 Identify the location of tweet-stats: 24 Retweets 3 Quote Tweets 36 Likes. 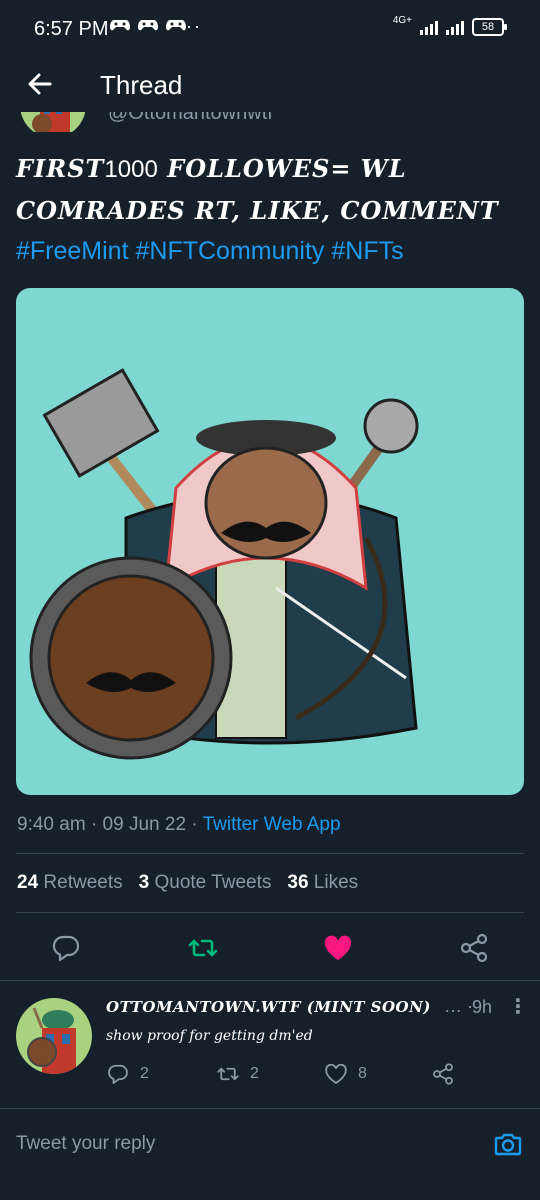
(187, 883).